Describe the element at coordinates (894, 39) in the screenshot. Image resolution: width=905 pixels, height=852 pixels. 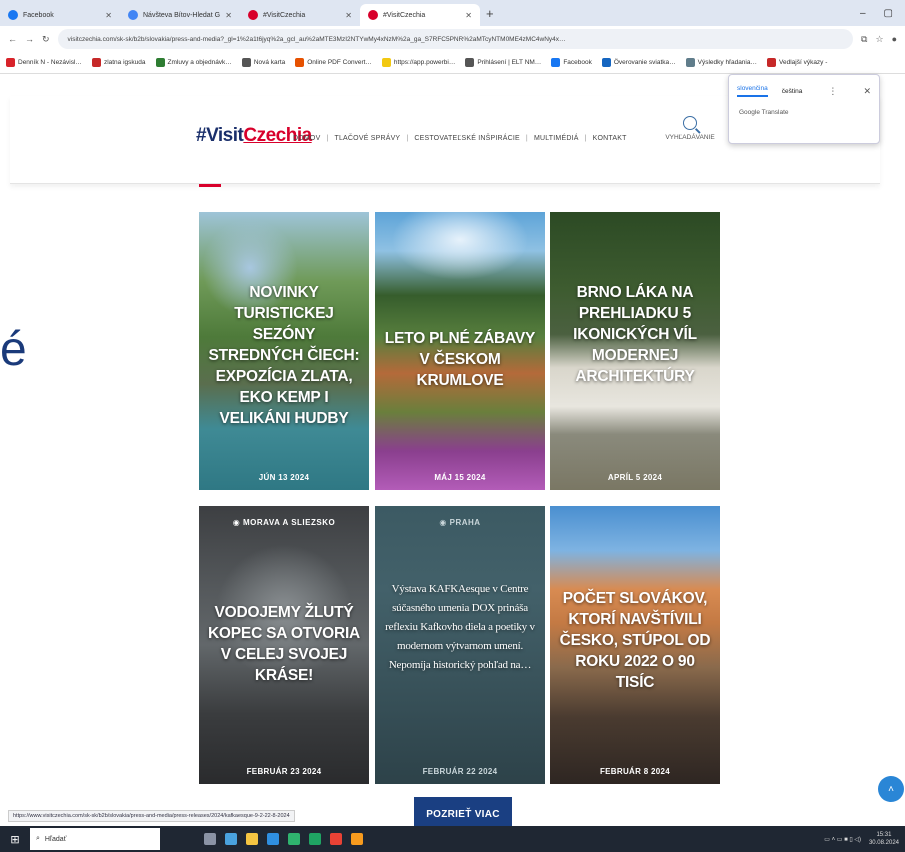
I see `profile-icon: ●` at that location.